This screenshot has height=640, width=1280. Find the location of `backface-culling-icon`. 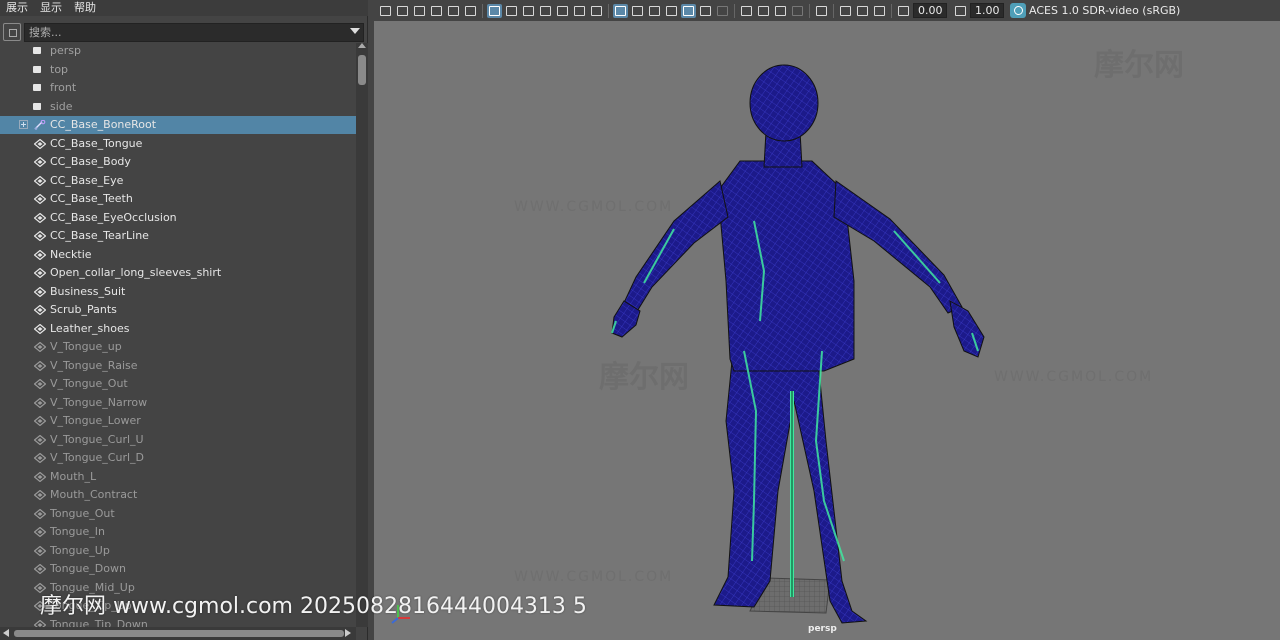

backface-culling-icon is located at coordinates (879, 11).